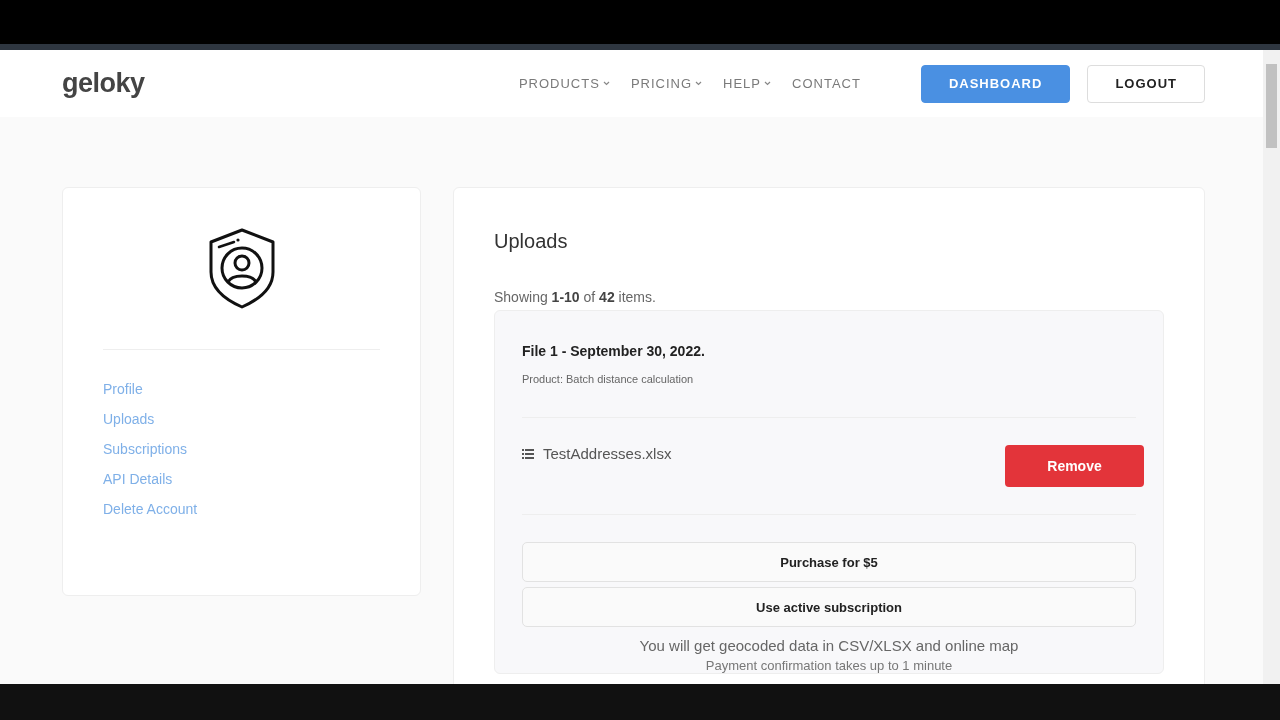 The width and height of the screenshot is (1280, 720). Describe the element at coordinates (531, 241) in the screenshot. I see `page-title: Uploads` at that location.